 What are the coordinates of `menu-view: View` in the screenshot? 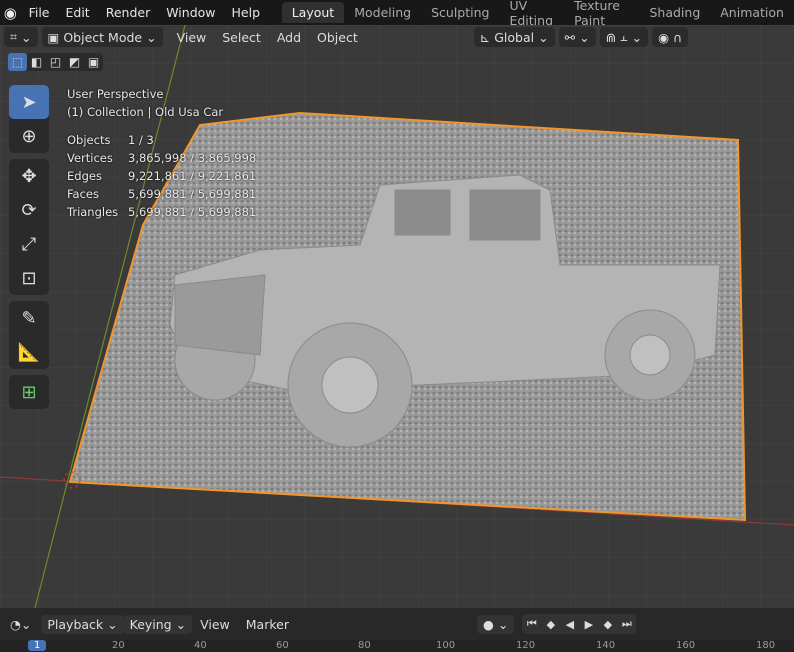 It's located at (192, 37).